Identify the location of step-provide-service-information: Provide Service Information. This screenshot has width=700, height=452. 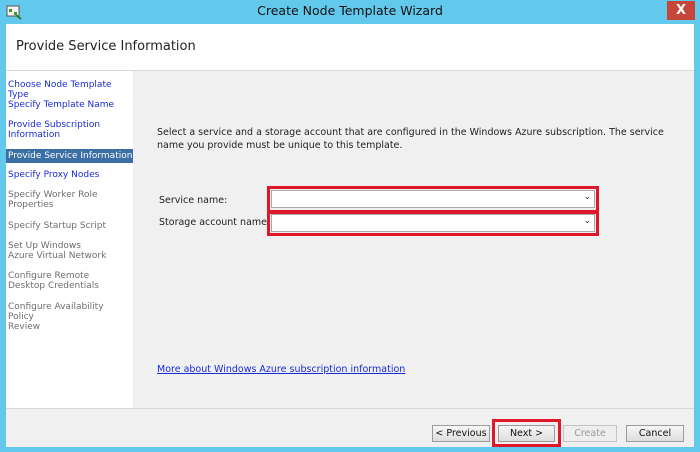
(69, 156).